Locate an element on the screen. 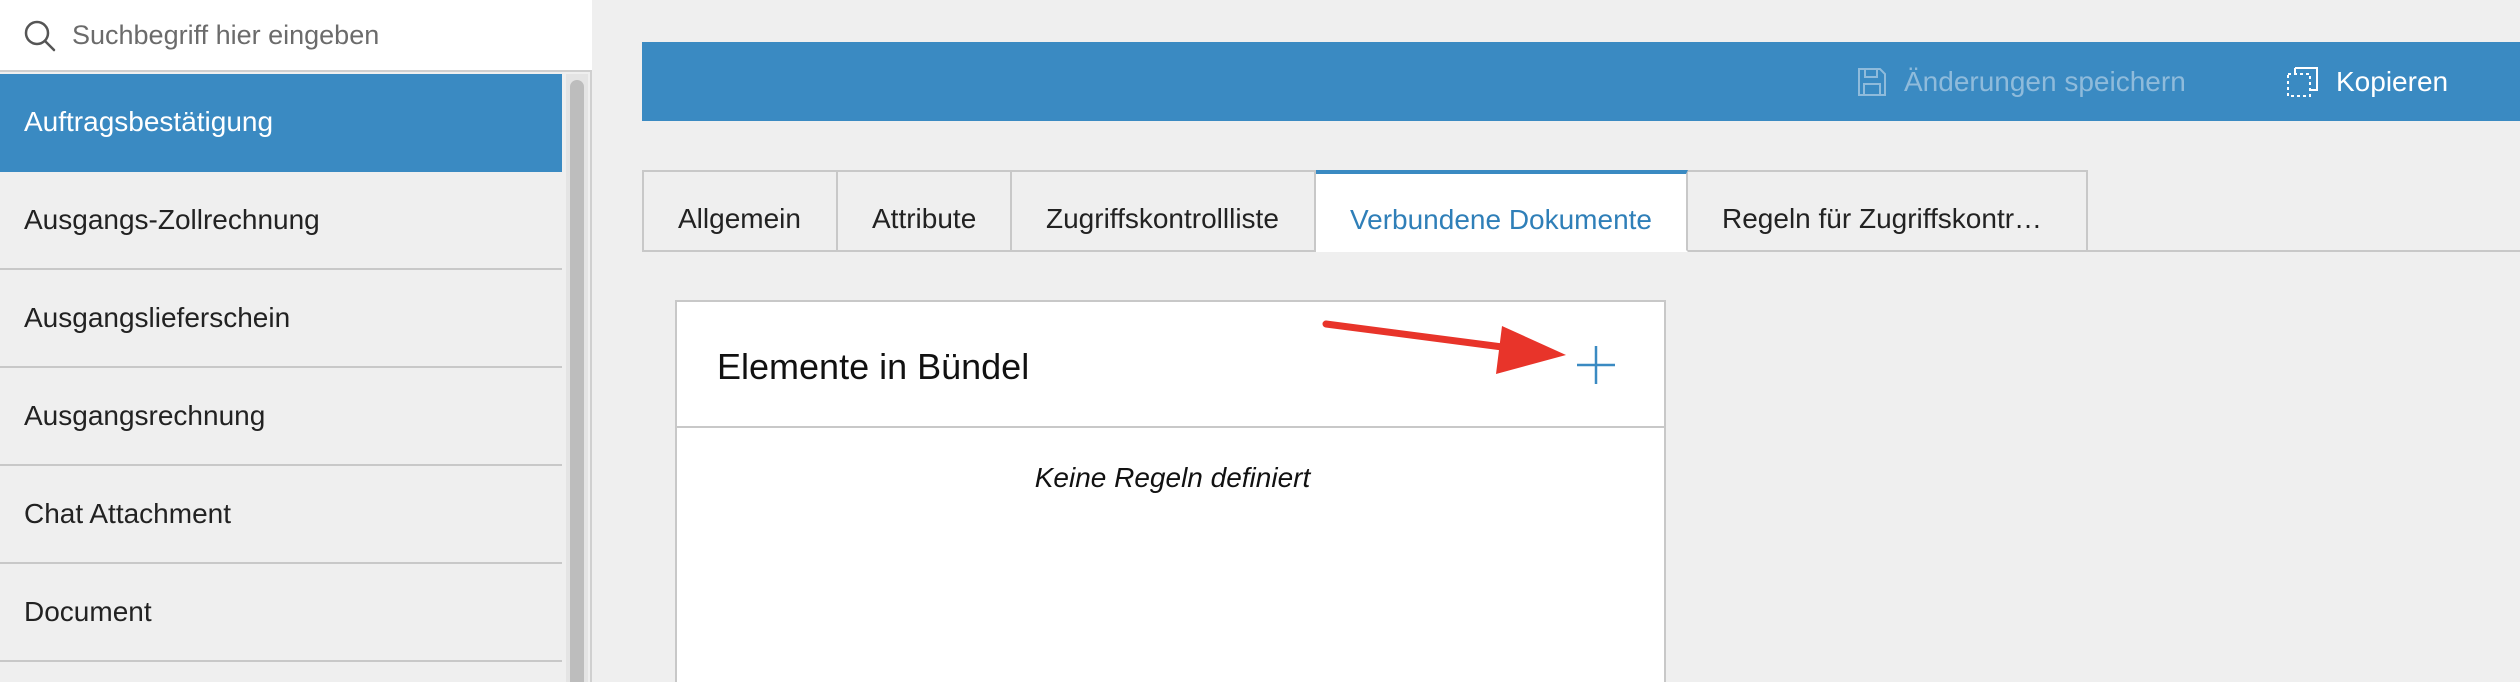 The width and height of the screenshot is (2520, 682). red-arrow-icon is located at coordinates (1444, 347).